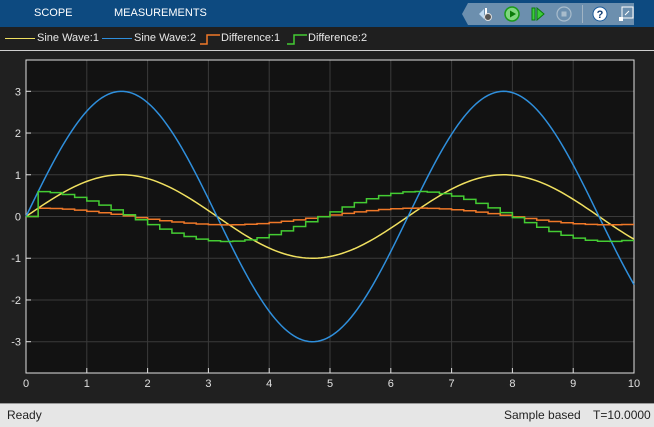 Image resolution: width=654 pixels, height=427 pixels. Describe the element at coordinates (269, 384) in the screenshot. I see `x-tick-label: 4` at that location.